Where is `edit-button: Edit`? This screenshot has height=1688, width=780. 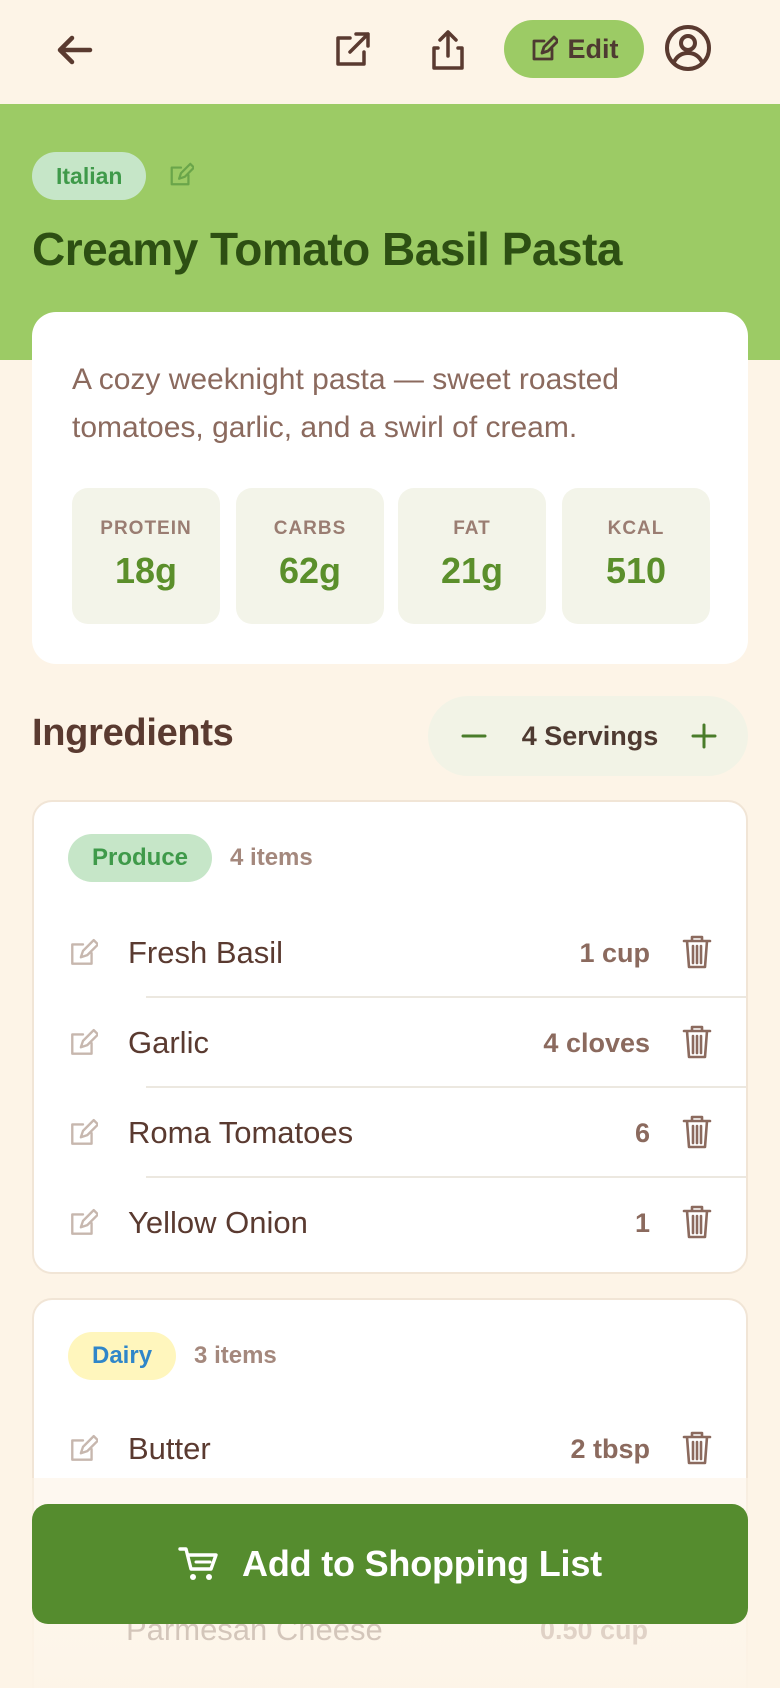
edit-button: Edit is located at coordinates (574, 49).